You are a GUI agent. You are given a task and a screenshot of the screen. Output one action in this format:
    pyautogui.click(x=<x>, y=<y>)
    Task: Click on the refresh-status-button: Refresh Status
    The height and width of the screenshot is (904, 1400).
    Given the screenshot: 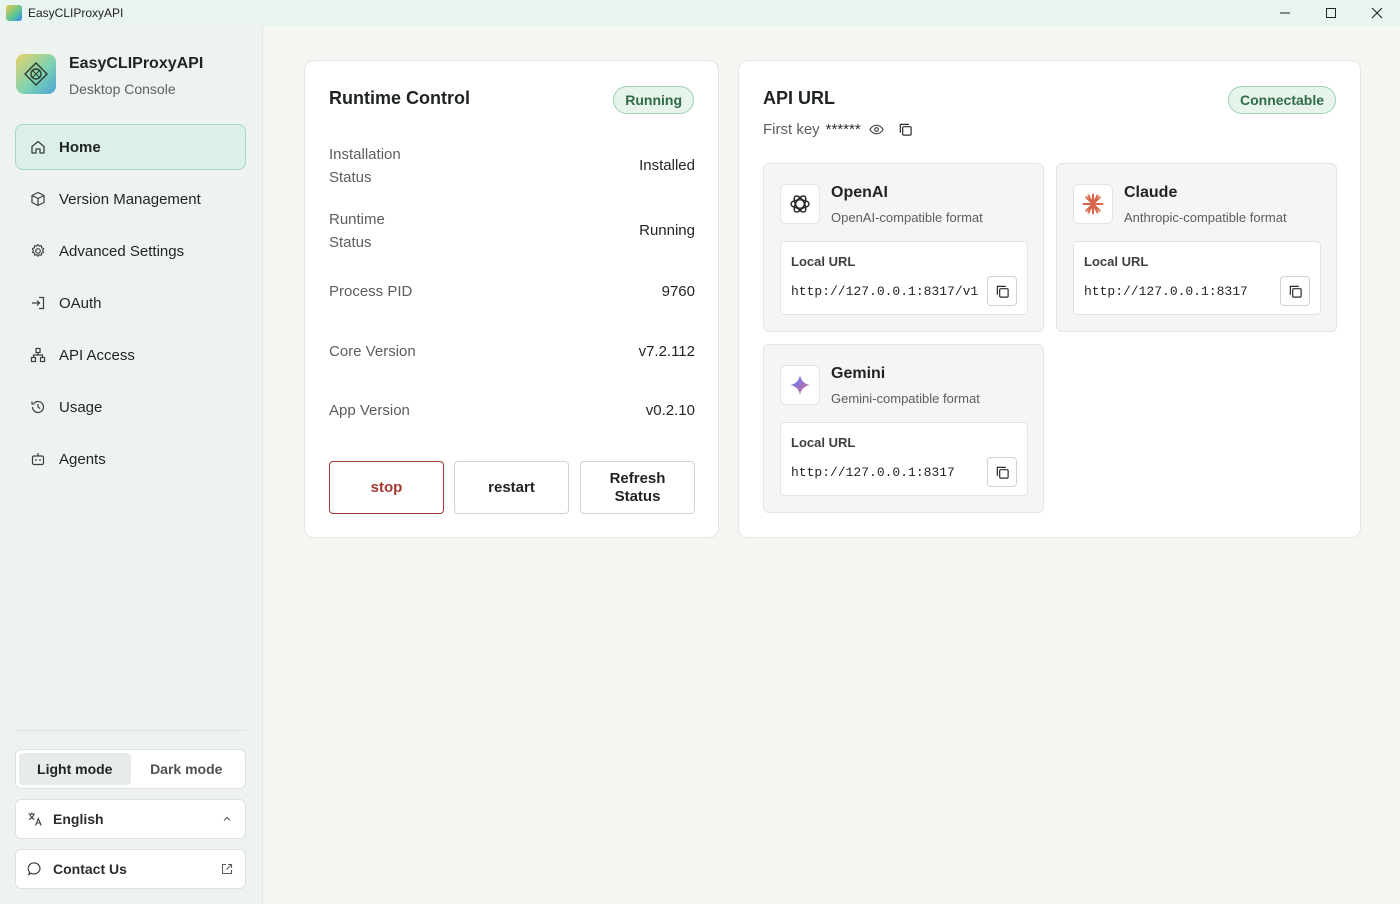 What is the action you would take?
    pyautogui.click(x=637, y=487)
    